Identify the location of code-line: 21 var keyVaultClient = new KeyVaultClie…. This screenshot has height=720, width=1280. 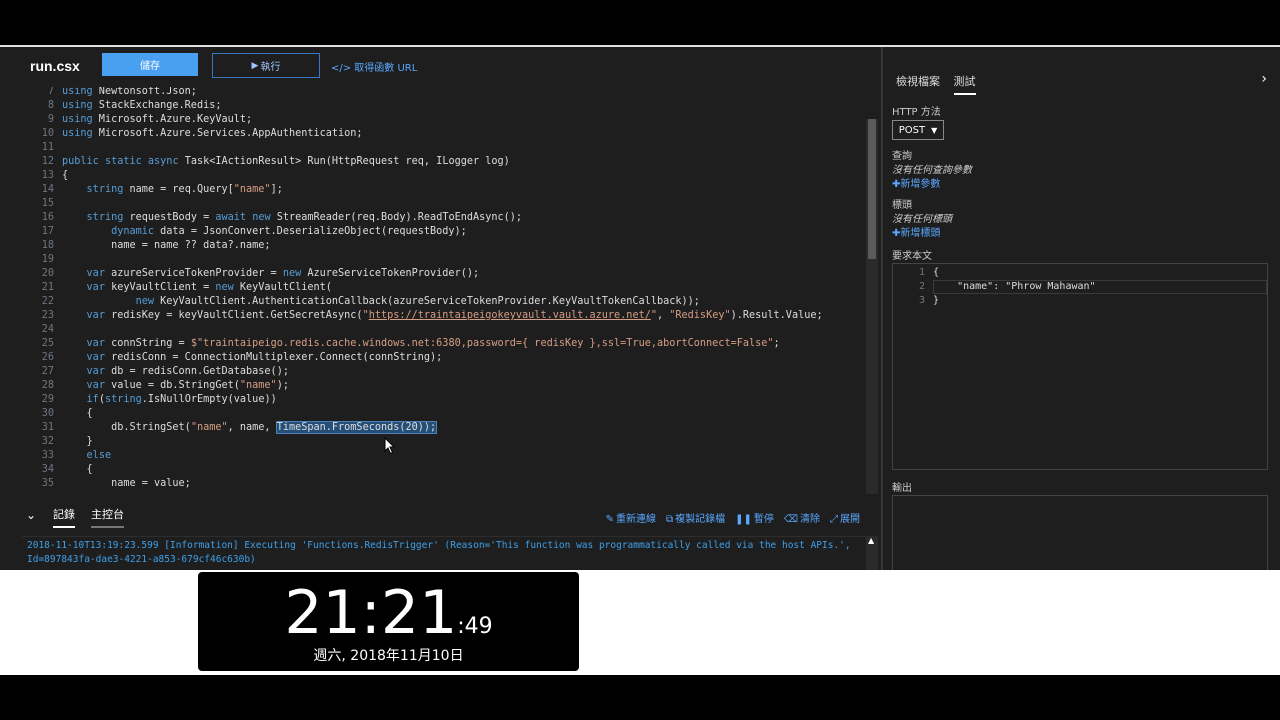
(444, 288).